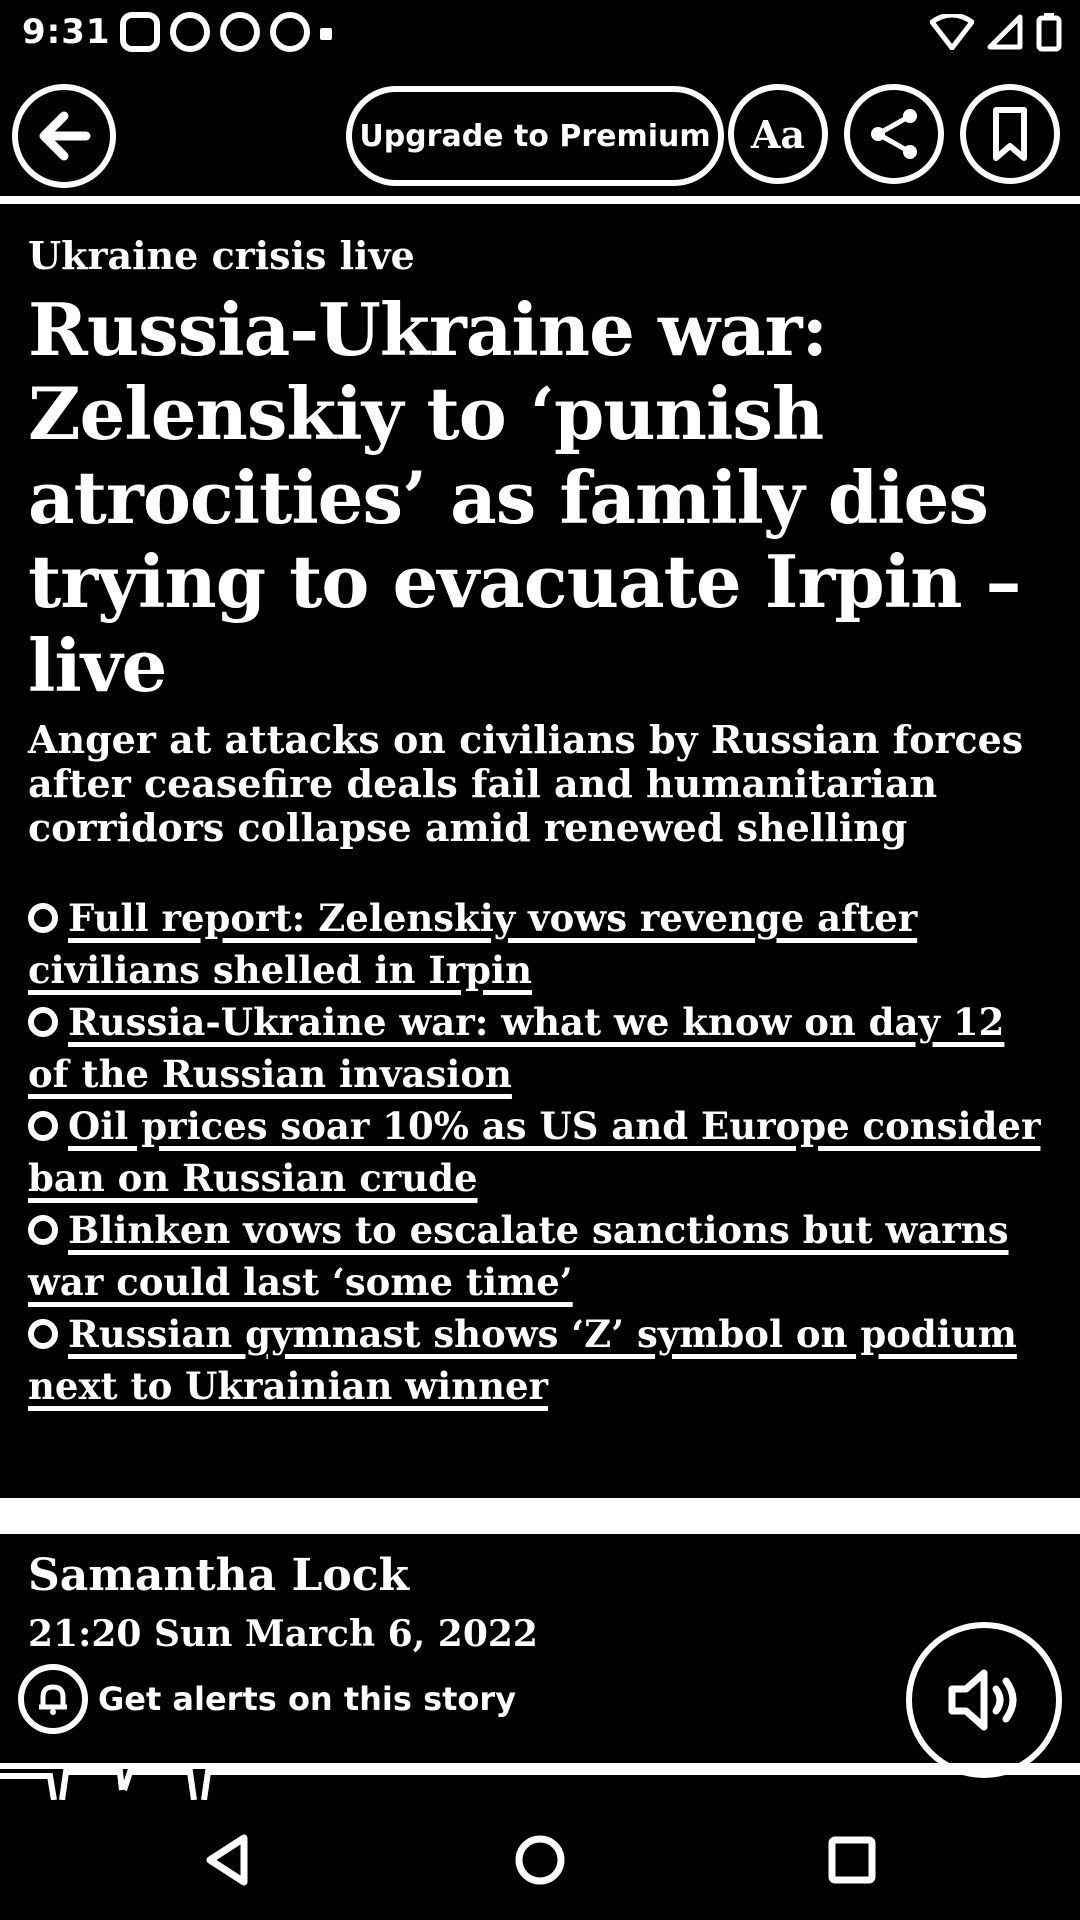 The height and width of the screenshot is (1920, 1080). I want to click on article-kicker: Ukraine crisis live, so click(543, 256).